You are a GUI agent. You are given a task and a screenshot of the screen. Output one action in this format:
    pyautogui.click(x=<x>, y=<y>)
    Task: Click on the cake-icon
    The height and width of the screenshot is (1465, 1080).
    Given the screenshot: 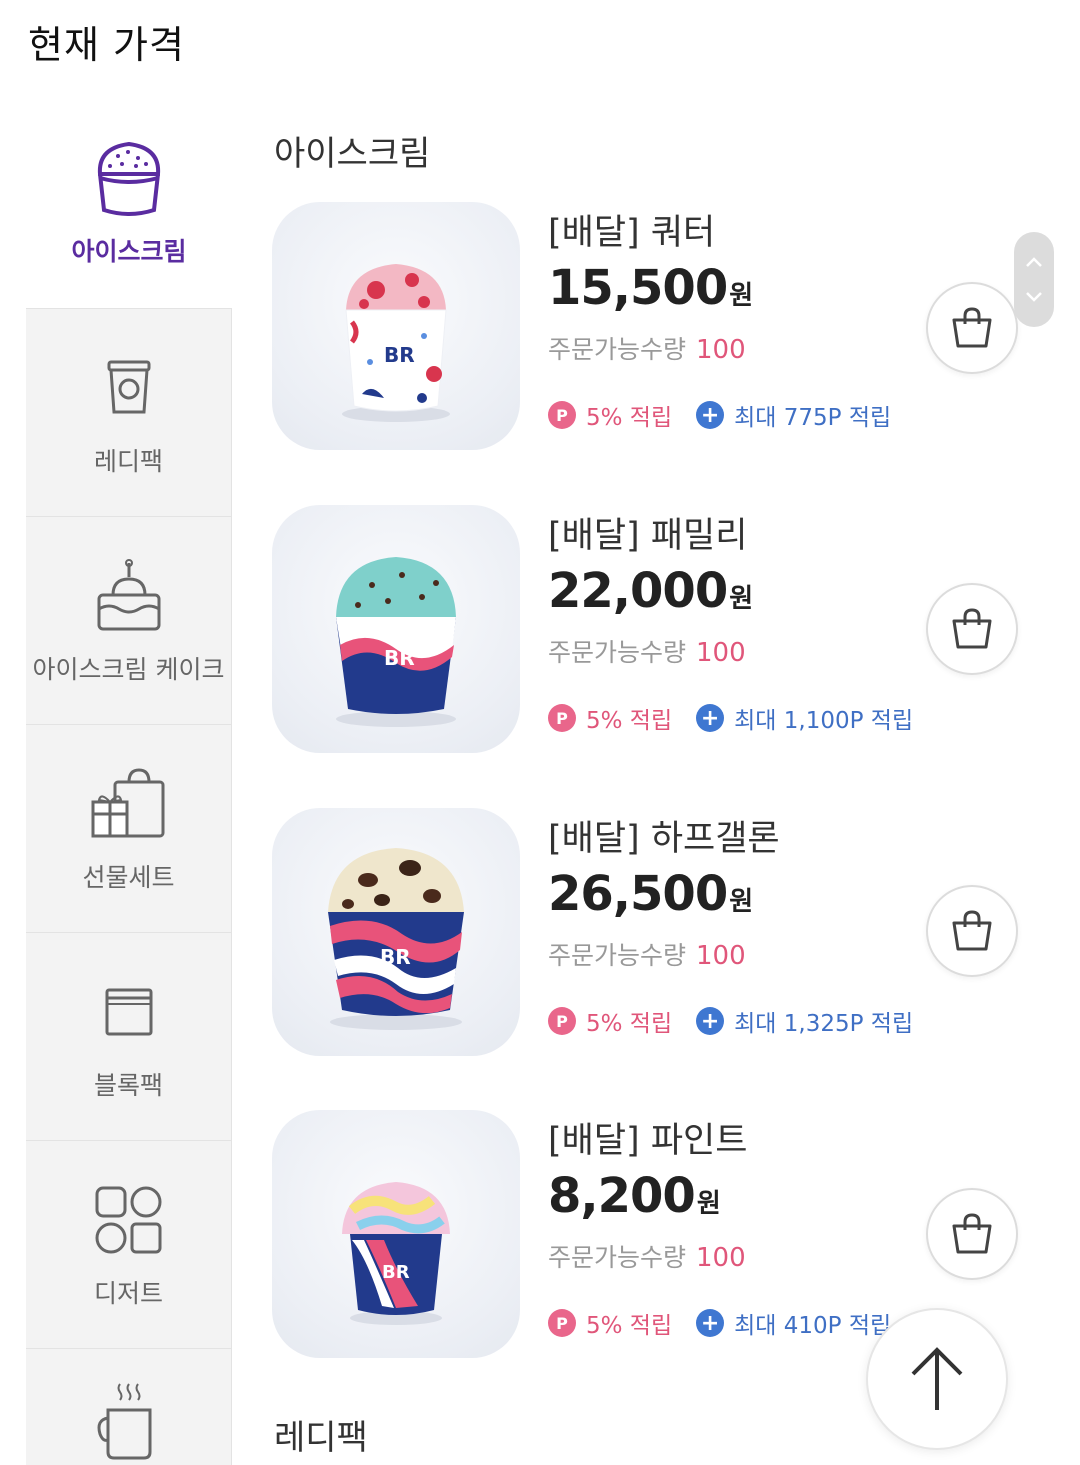 What is the action you would take?
    pyautogui.click(x=129, y=596)
    